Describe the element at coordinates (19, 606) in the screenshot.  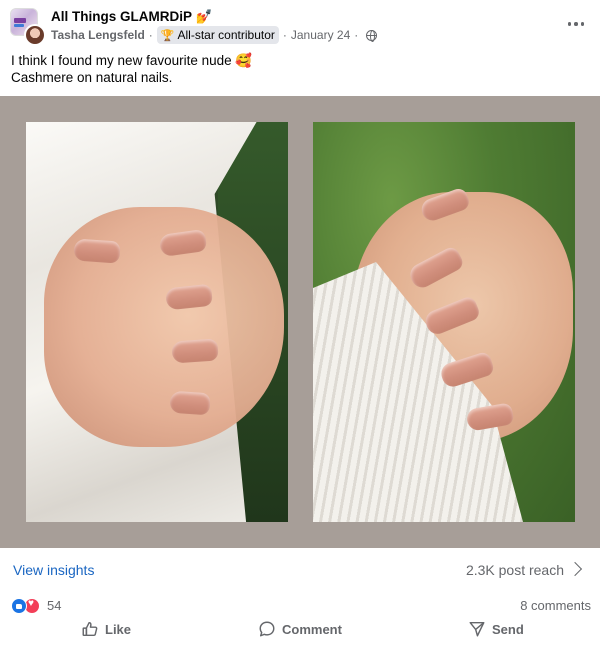
I see `like-reaction-icon` at that location.